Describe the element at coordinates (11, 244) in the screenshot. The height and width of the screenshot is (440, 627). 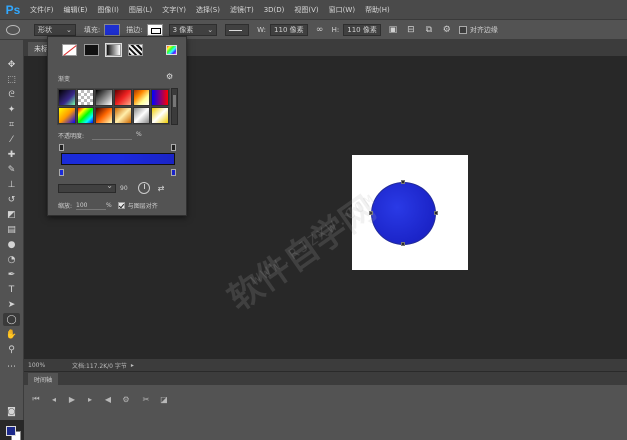
I see `blur-tool-icon: ●` at that location.